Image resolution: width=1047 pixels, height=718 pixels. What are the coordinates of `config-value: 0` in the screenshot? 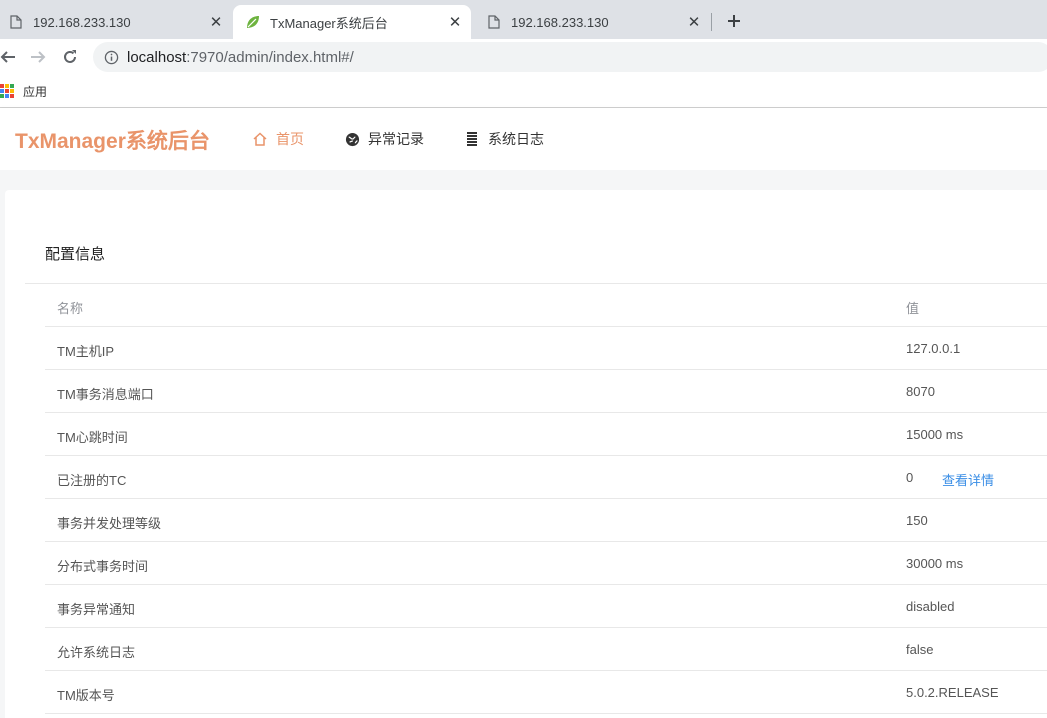 It's located at (910, 477).